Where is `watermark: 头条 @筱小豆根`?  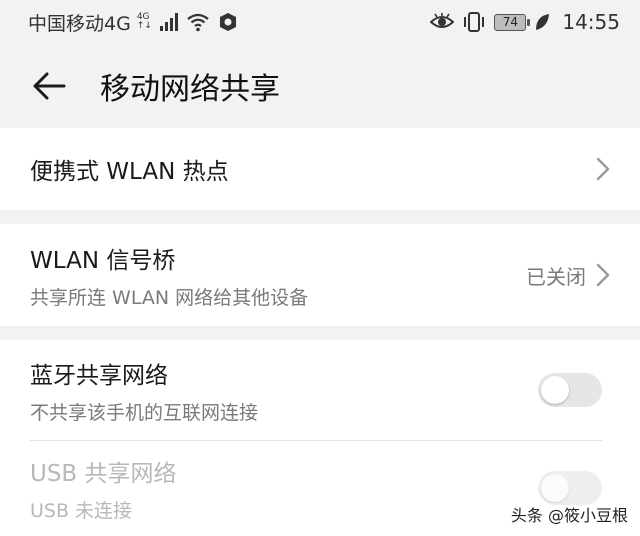 watermark: 头条 @筱小豆根 is located at coordinates (569, 515).